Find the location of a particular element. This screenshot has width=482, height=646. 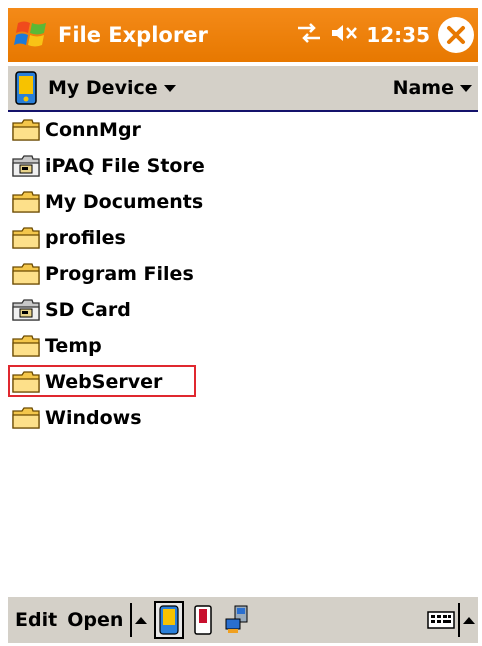

toolbar-expand-button is located at coordinates (141, 620).